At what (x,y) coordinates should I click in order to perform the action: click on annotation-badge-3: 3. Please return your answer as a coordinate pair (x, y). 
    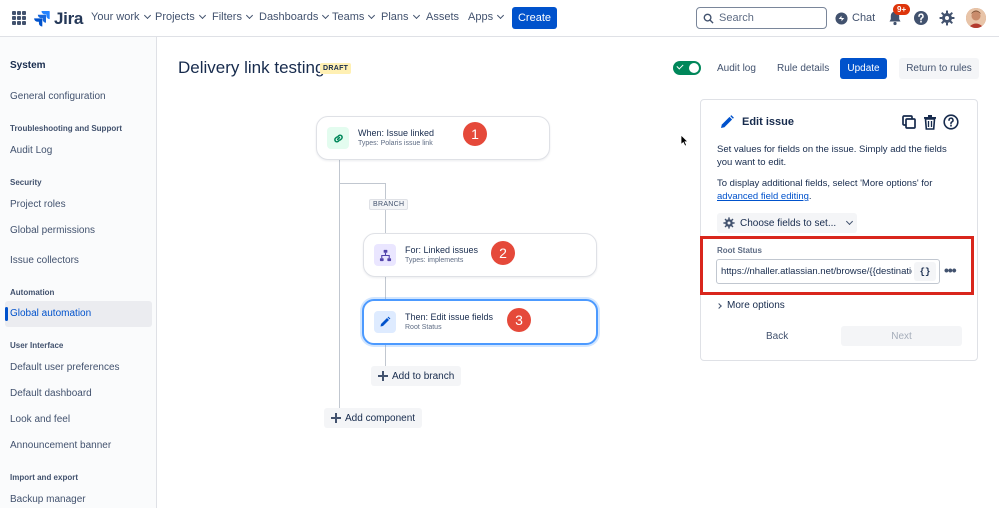
    Looking at the image, I should click on (519, 320).